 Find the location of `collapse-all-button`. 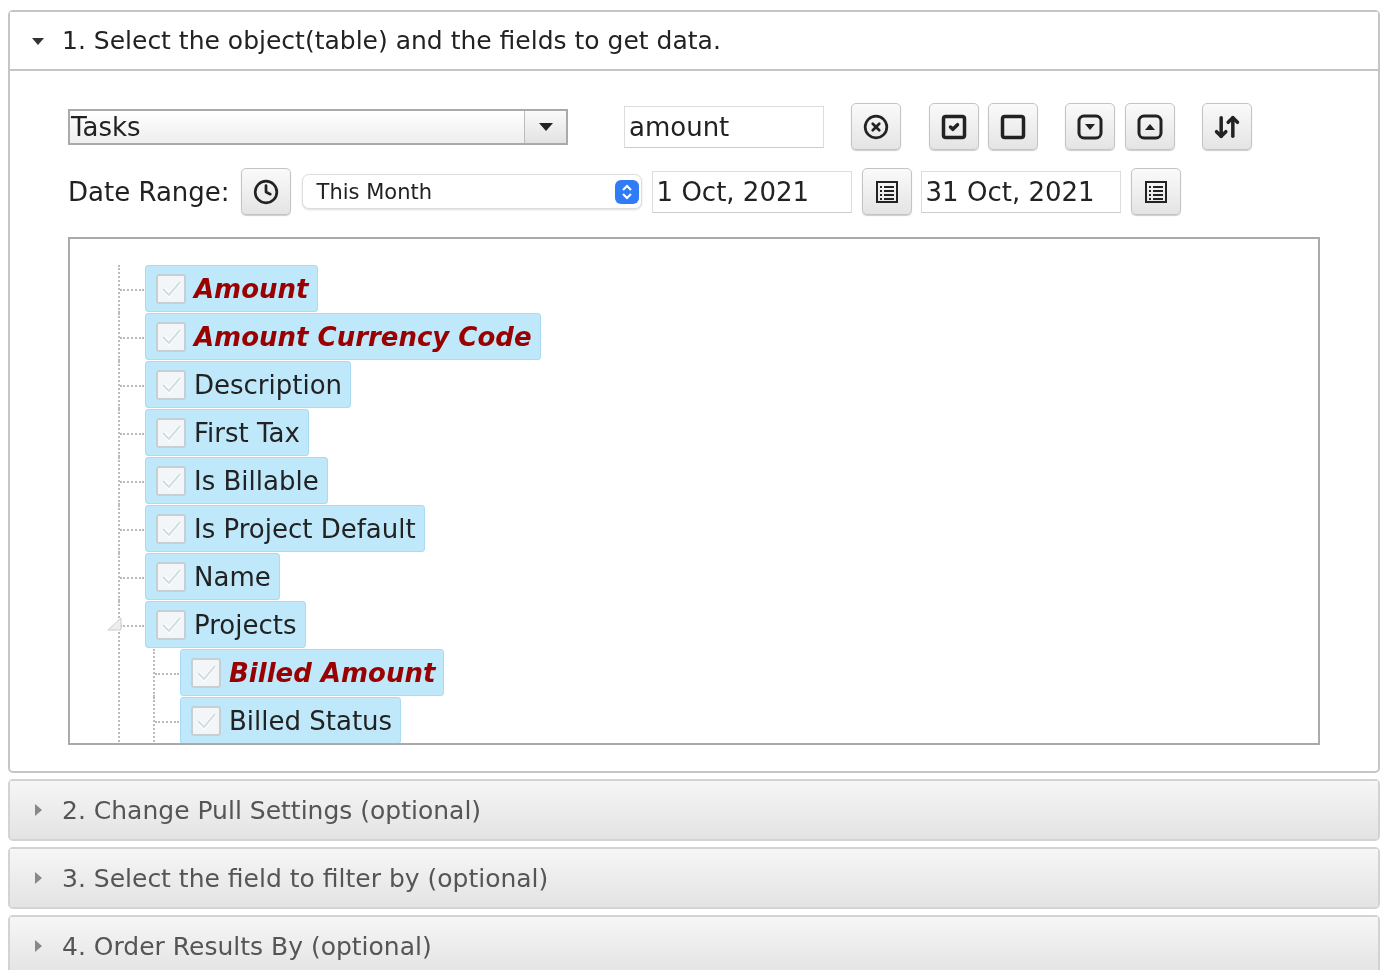

collapse-all-button is located at coordinates (1150, 126).